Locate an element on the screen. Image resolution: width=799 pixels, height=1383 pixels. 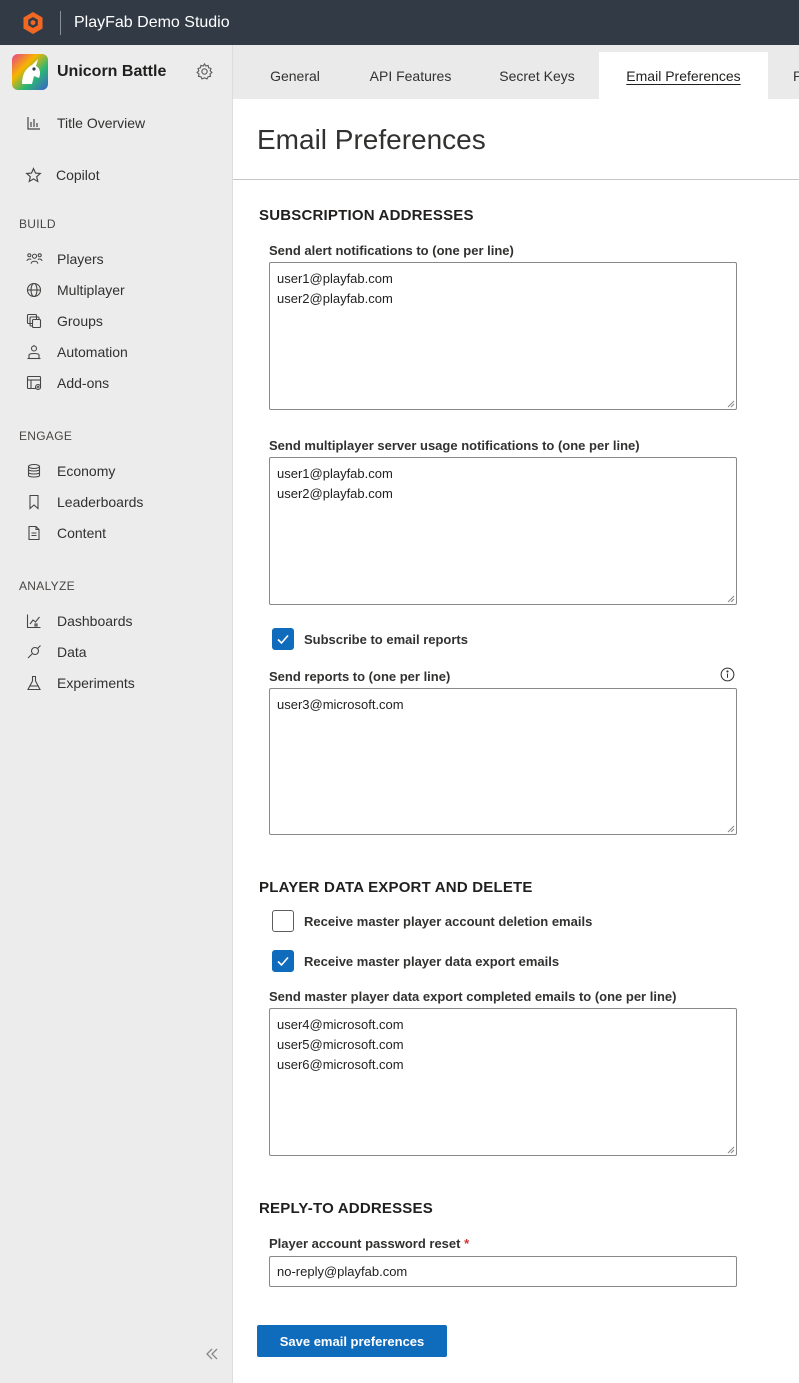
sidebar-item-label: Content is located at coordinates (82, 533).